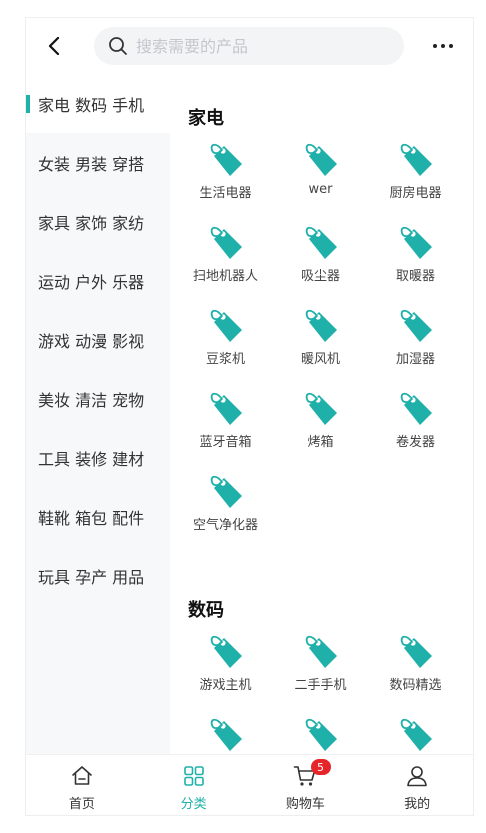 Image resolution: width=486 pixels, height=833 pixels. Describe the element at coordinates (91, 282) in the screenshot. I see `sidebar-item-label: 运动 户外 乐器` at that location.